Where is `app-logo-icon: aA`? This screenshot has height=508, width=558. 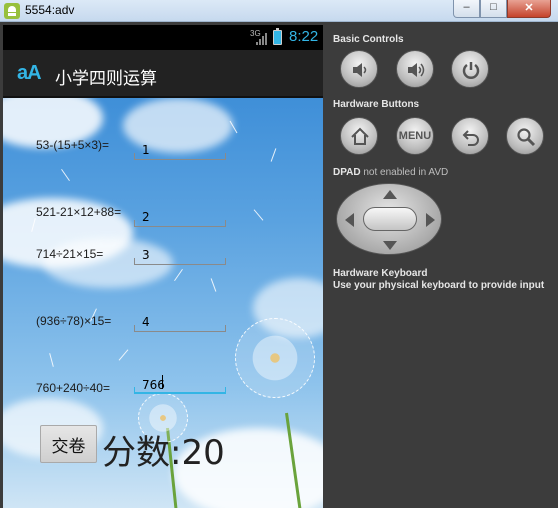 app-logo-icon: aA is located at coordinates (29, 73).